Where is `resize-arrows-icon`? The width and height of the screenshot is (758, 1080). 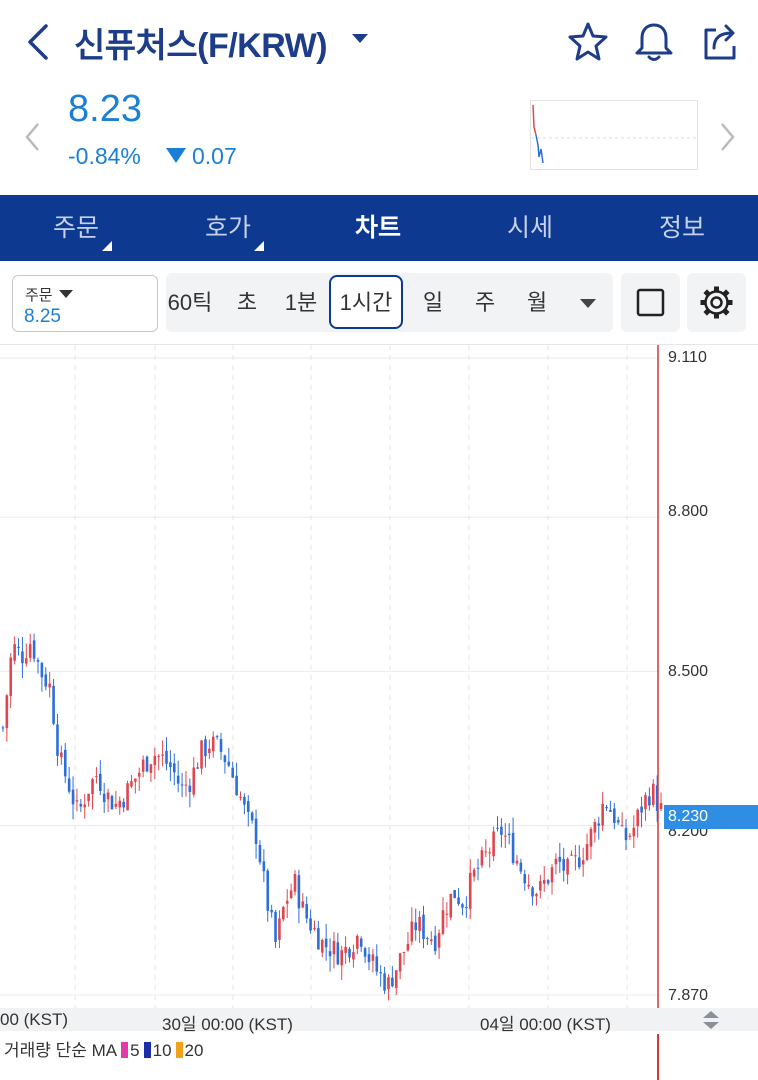
resize-arrows-icon is located at coordinates (711, 1020).